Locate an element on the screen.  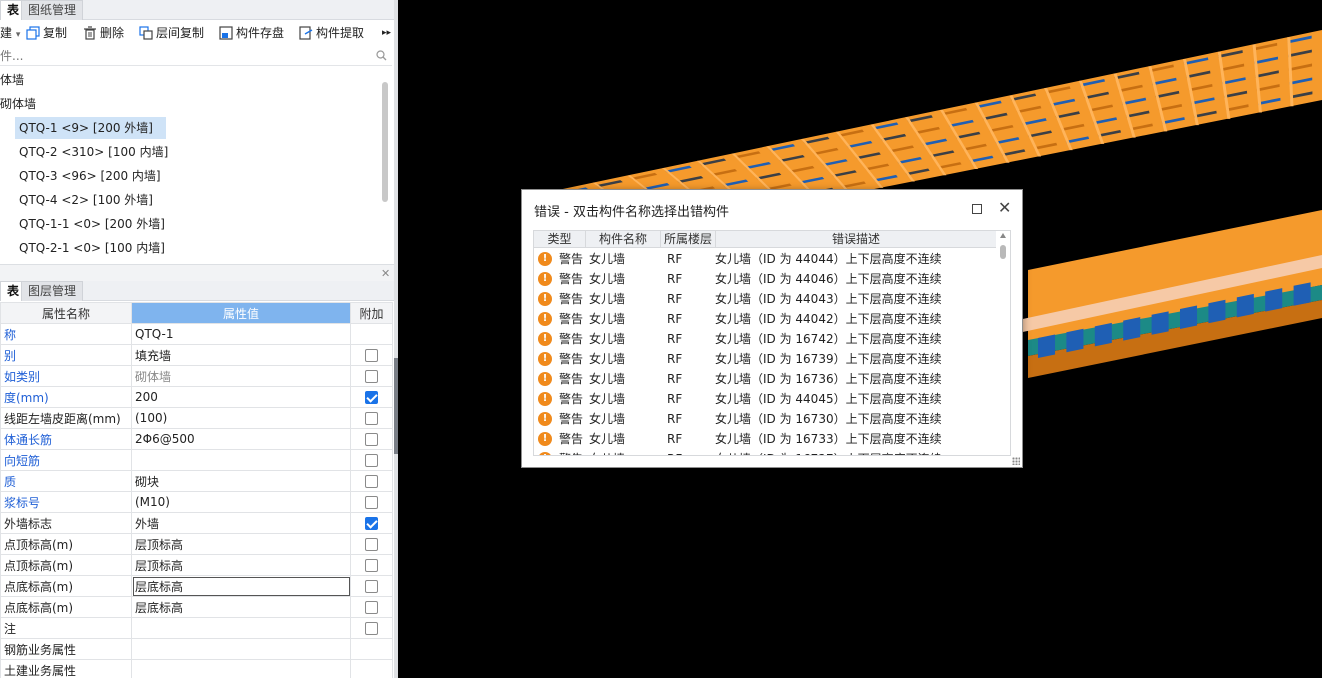
property-value: 2Φ6@500 is located at coordinates (241, 439).